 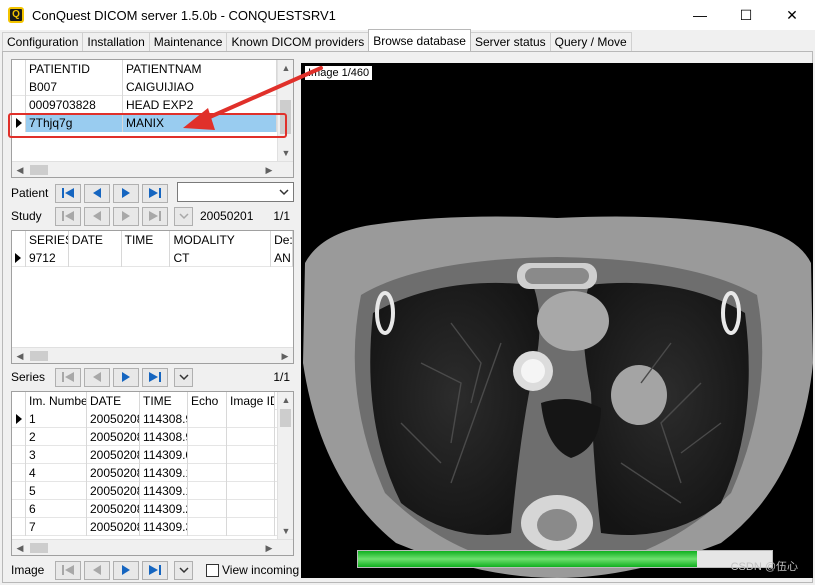 What do you see at coordinates (764, 567) in the screenshot?
I see `watermark: CSDN @伍心` at bounding box center [764, 567].